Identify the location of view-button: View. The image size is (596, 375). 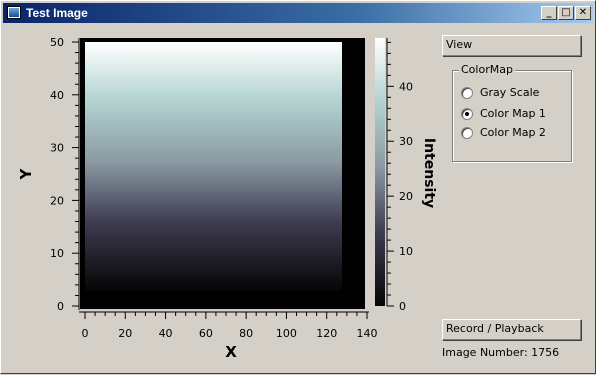
(511, 45).